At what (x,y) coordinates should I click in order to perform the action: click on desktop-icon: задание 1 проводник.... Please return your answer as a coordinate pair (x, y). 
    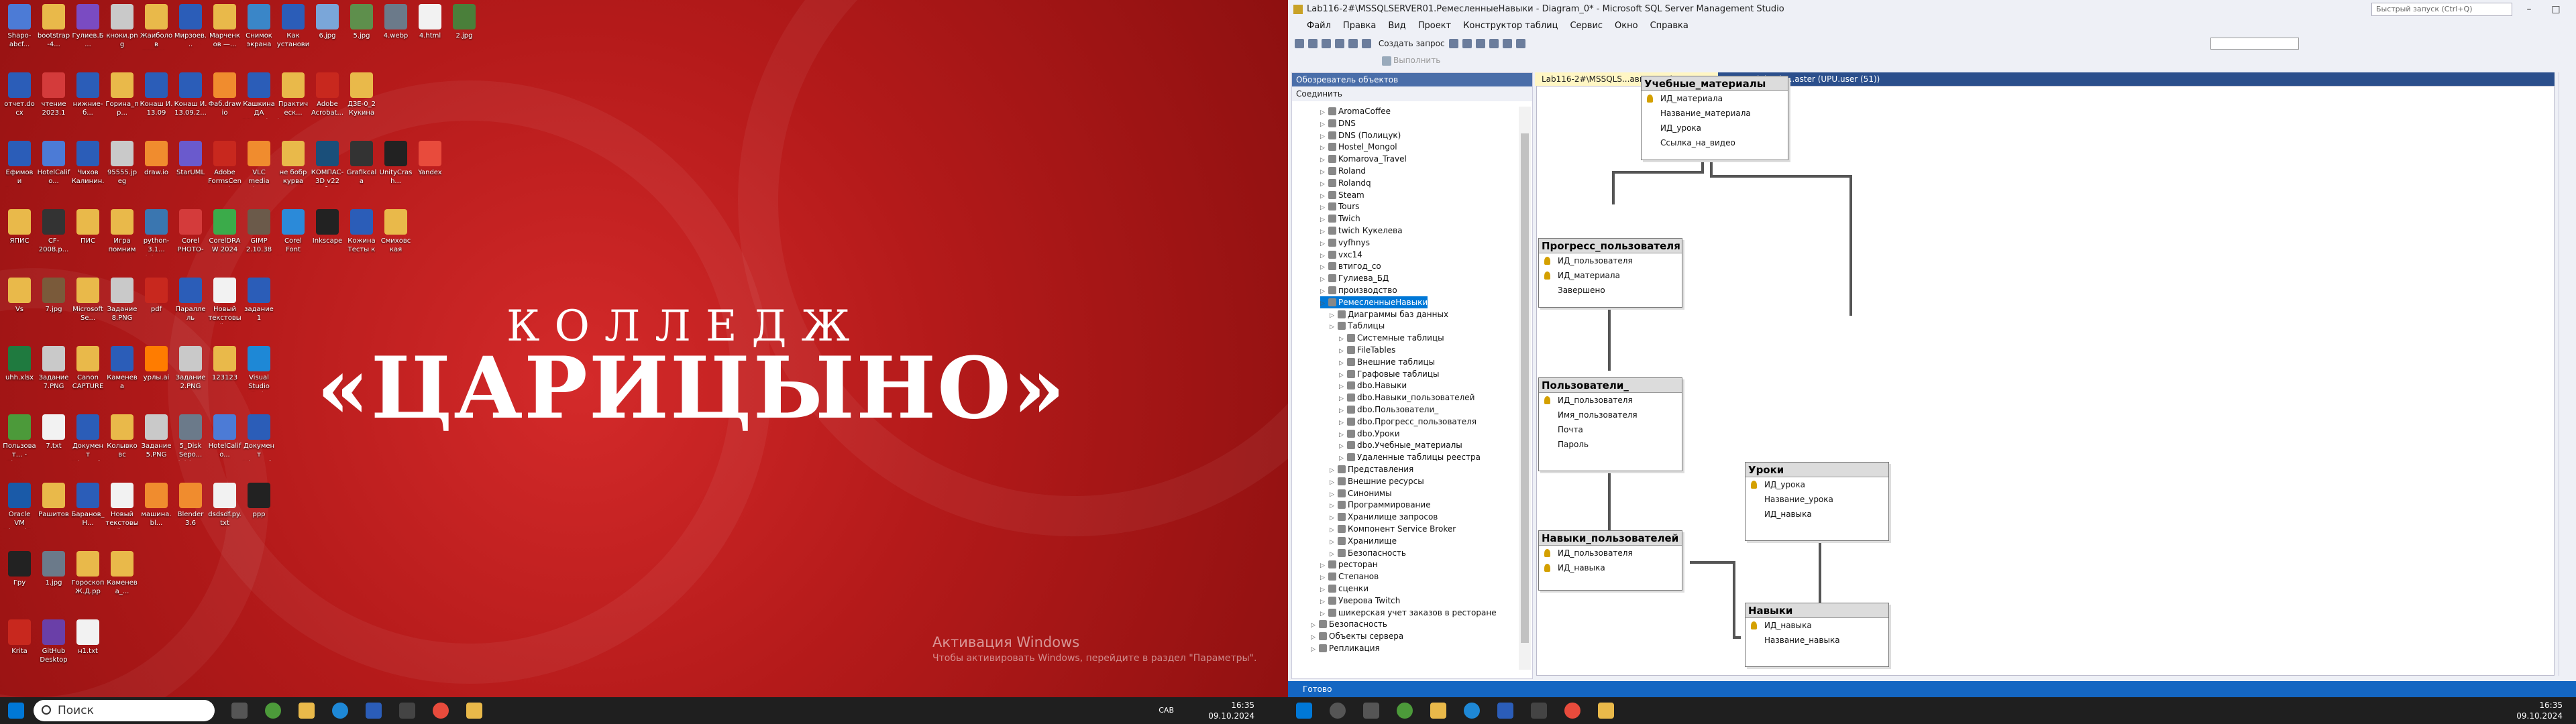
    Looking at the image, I should click on (259, 307).